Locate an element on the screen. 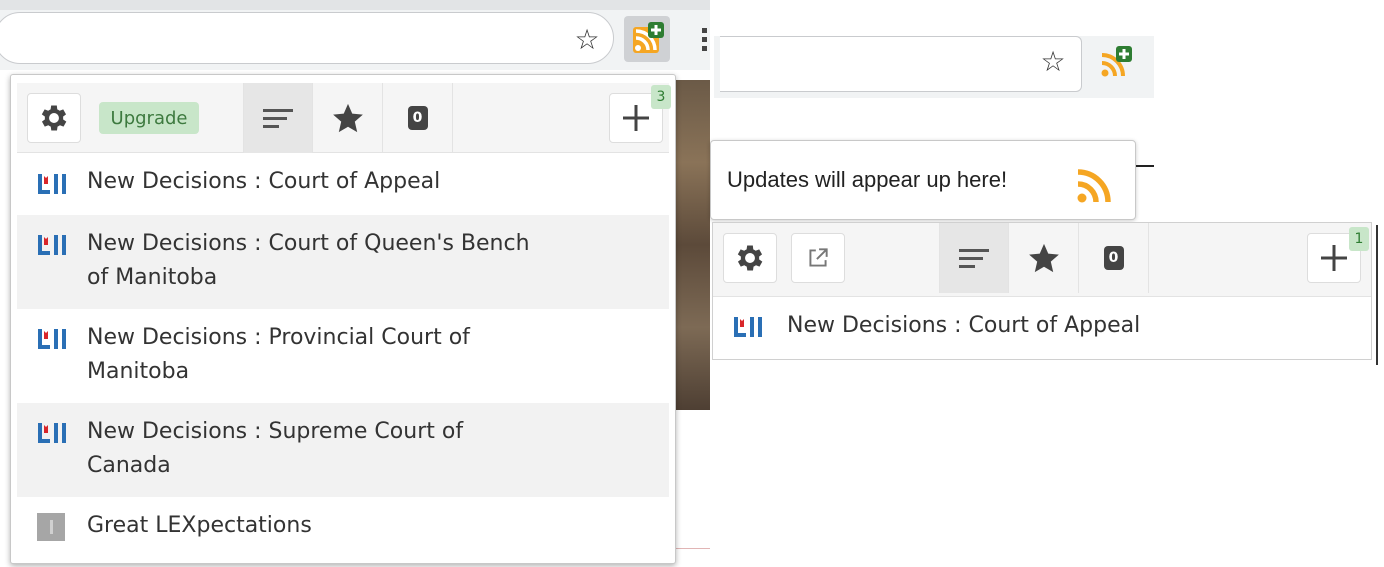 The image size is (1384, 567). list-item: New Decisions : Supreme Court of Canada is located at coordinates (343, 450).